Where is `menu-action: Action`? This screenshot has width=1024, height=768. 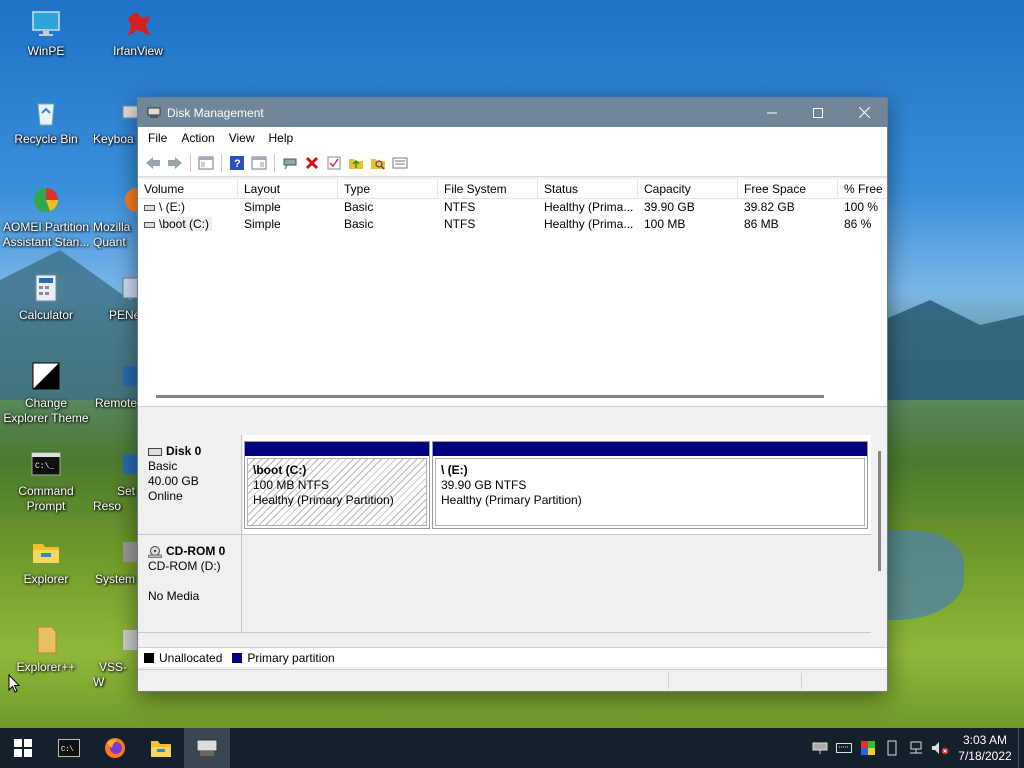 menu-action: Action is located at coordinates (197, 138).